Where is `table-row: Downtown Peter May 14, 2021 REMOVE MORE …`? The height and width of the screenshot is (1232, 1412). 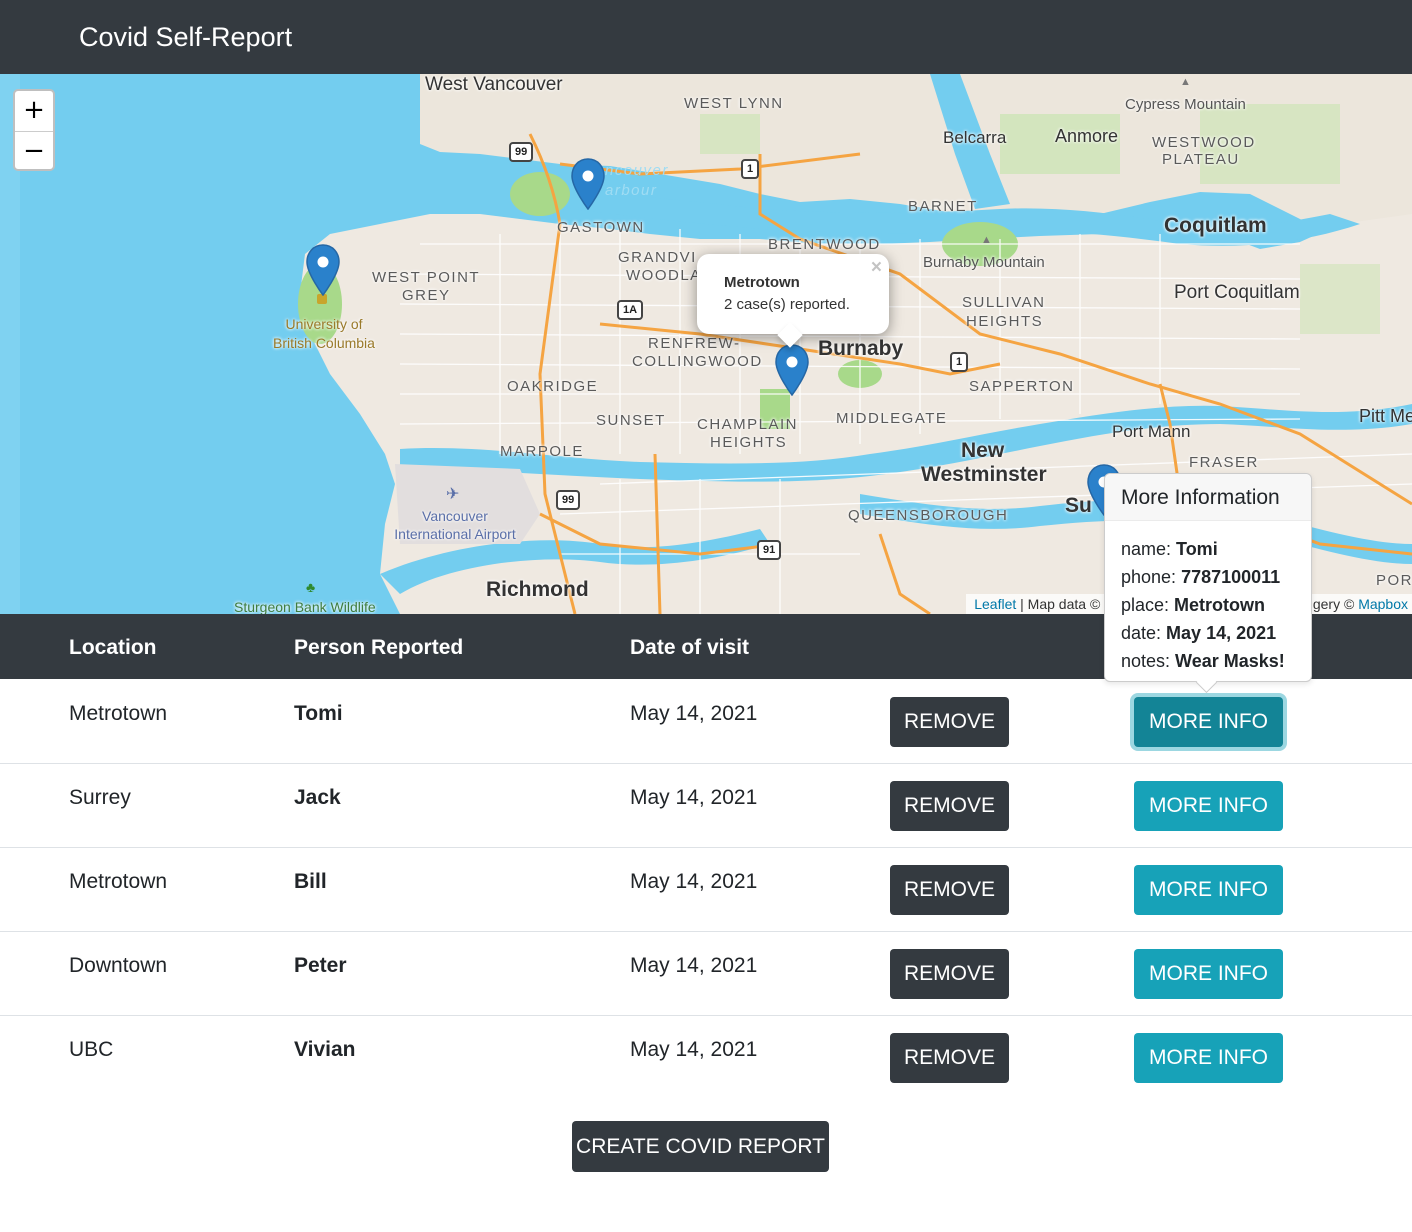 table-row: Downtown Peter May 14, 2021 REMOVE MORE … is located at coordinates (706, 974).